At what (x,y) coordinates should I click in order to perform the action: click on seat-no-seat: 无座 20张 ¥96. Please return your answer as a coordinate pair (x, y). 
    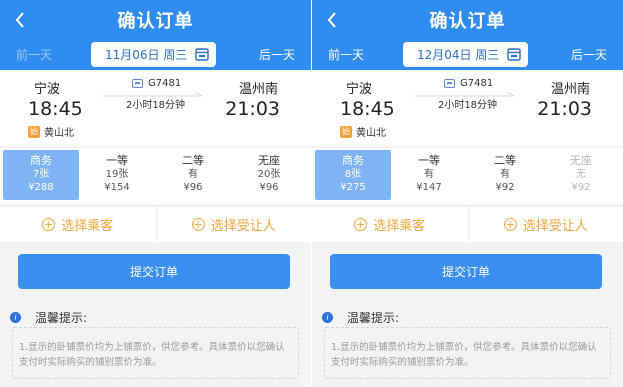
    Looking at the image, I should click on (269, 175).